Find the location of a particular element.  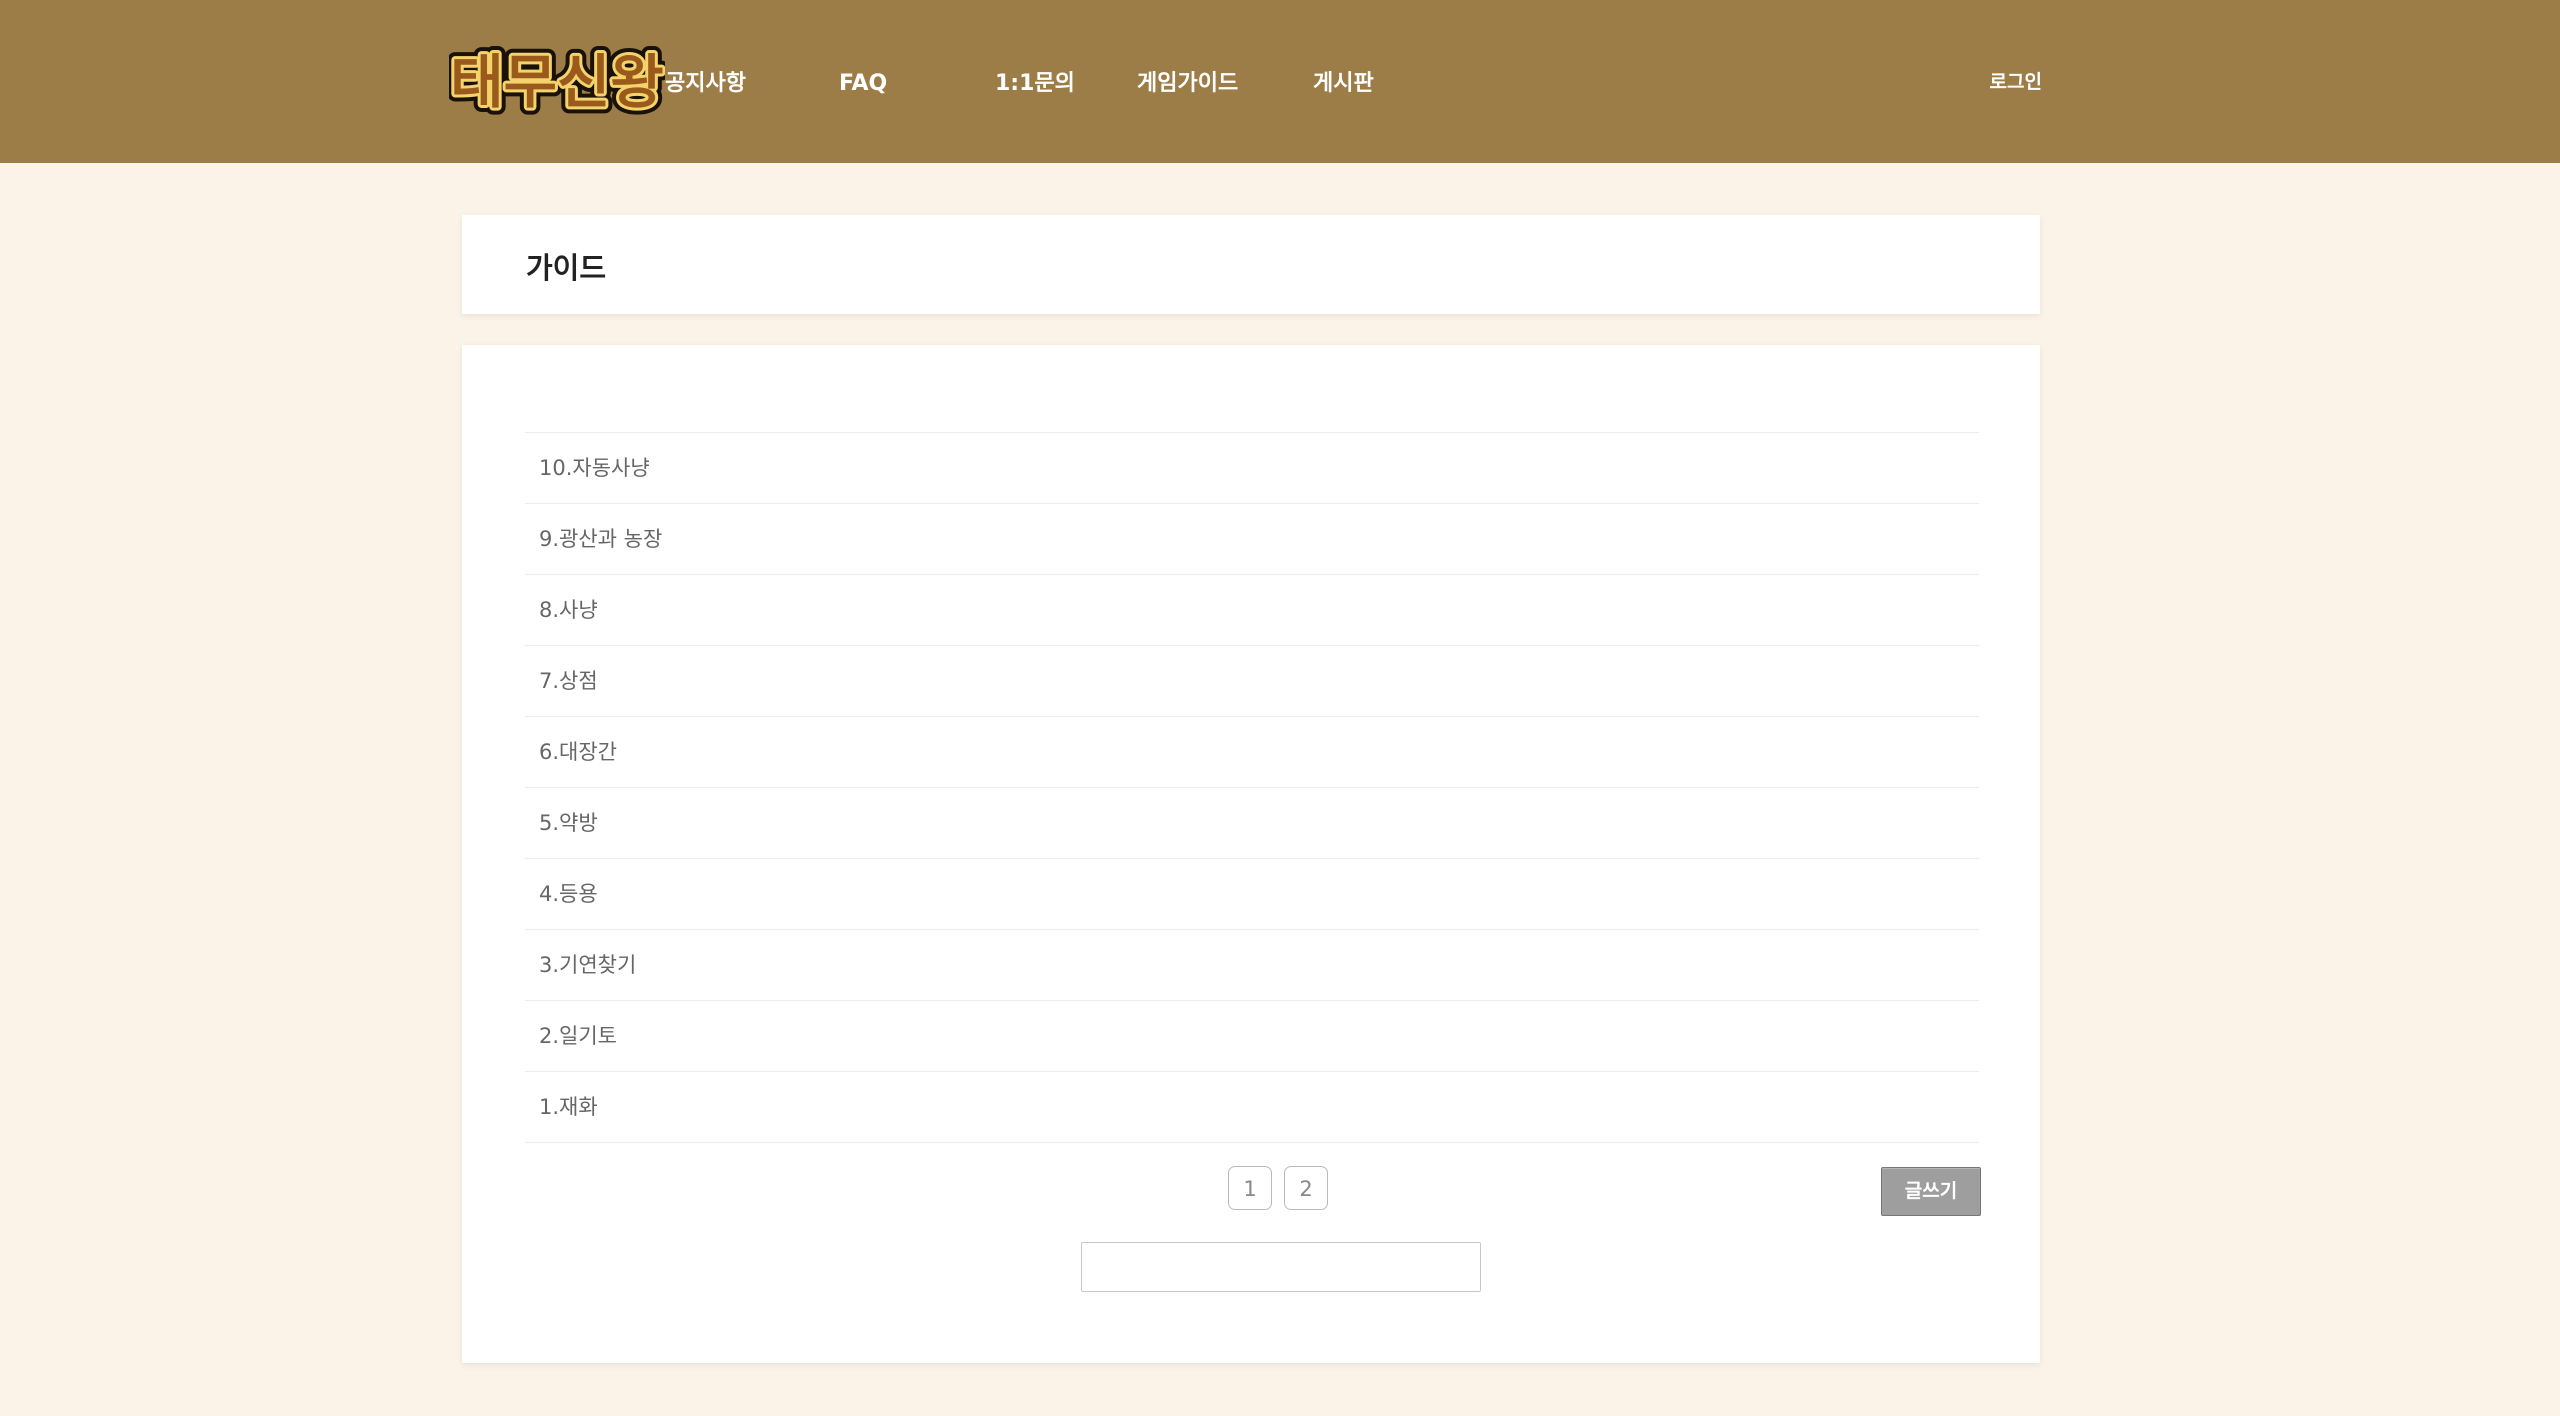

pagination: 12 is located at coordinates (1284, 1190).